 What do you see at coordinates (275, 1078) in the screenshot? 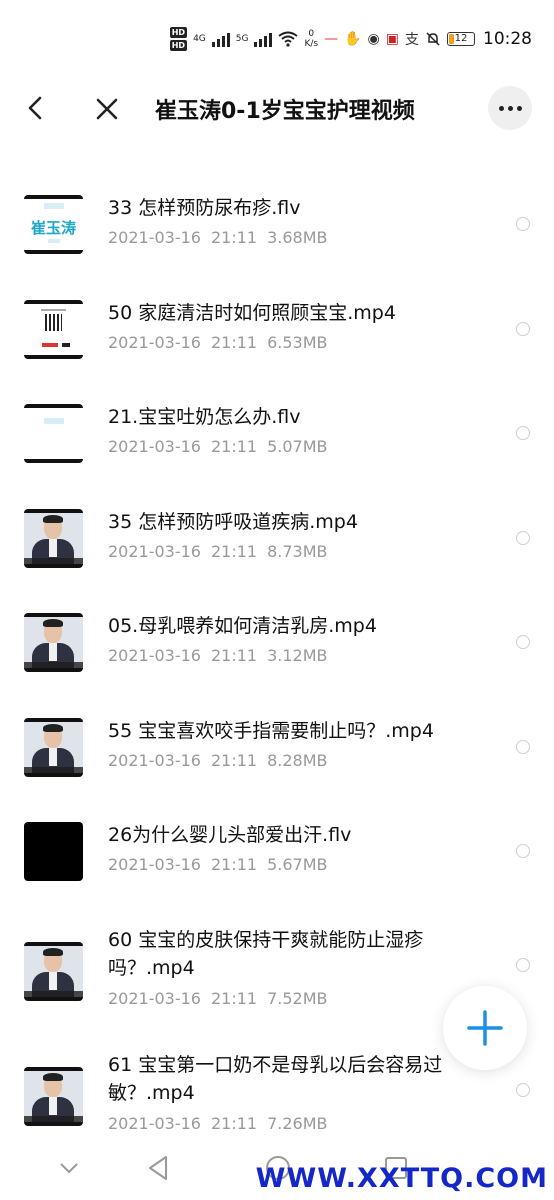
I see `file-name: 61 宝宝第一口奶不是母乳以后会容易过敏？.mp4` at bounding box center [275, 1078].